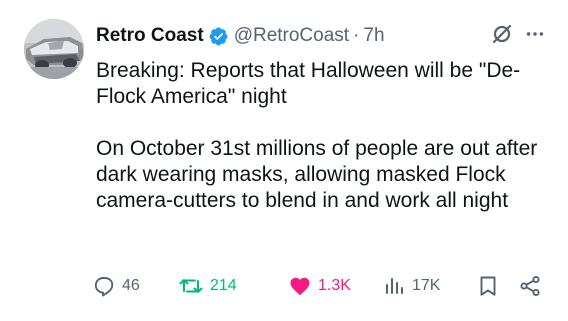  I want to click on tweet-time: 7h, so click(373, 36).